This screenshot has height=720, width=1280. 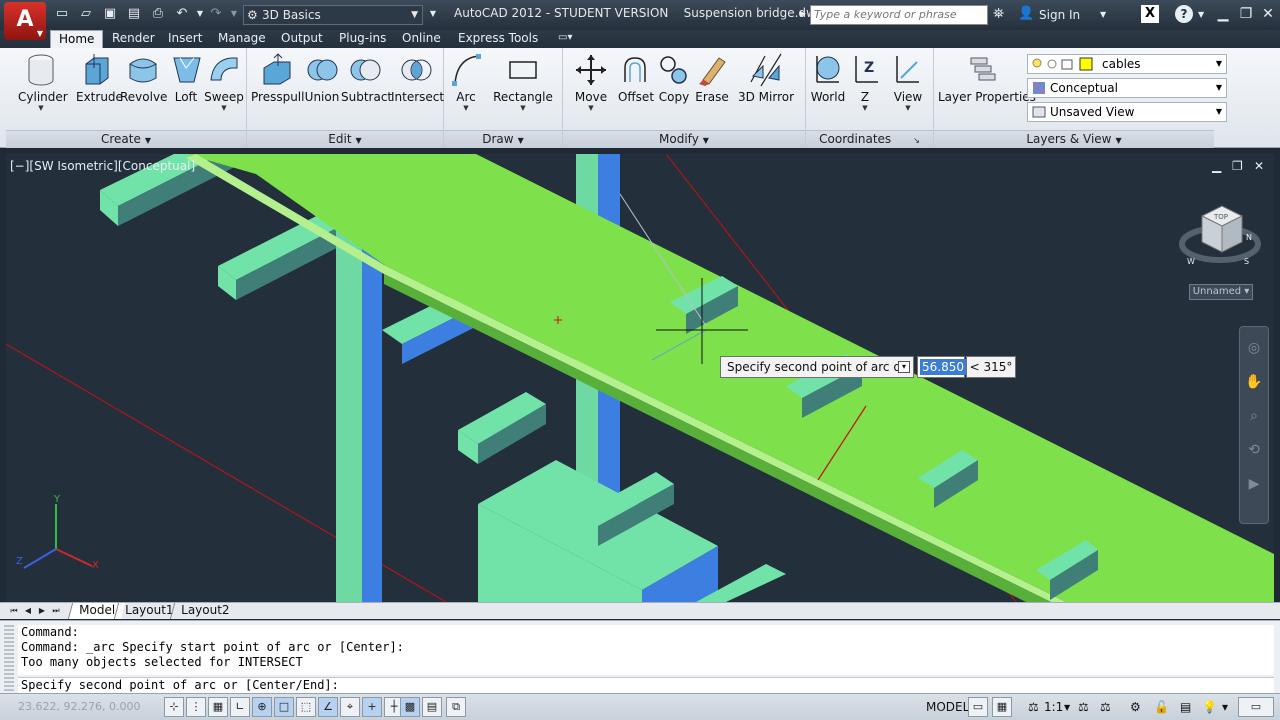 What do you see at coordinates (186, 78) in the screenshot?
I see `loft-button: Loft` at bounding box center [186, 78].